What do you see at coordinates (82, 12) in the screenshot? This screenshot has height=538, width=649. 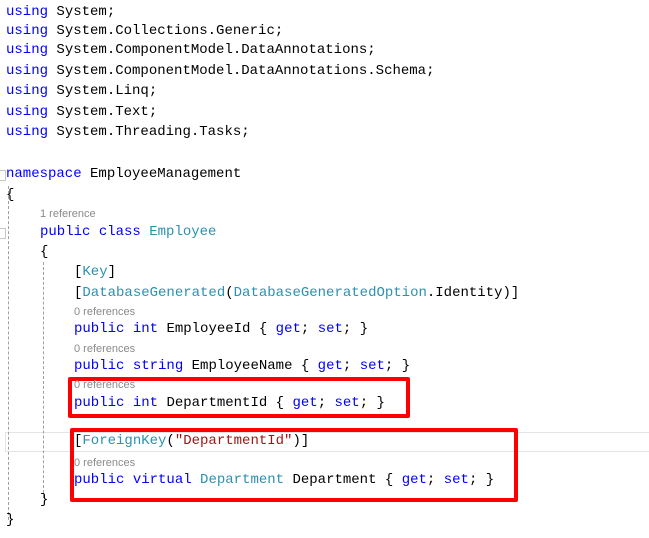 I see `code-token: System;` at bounding box center [82, 12].